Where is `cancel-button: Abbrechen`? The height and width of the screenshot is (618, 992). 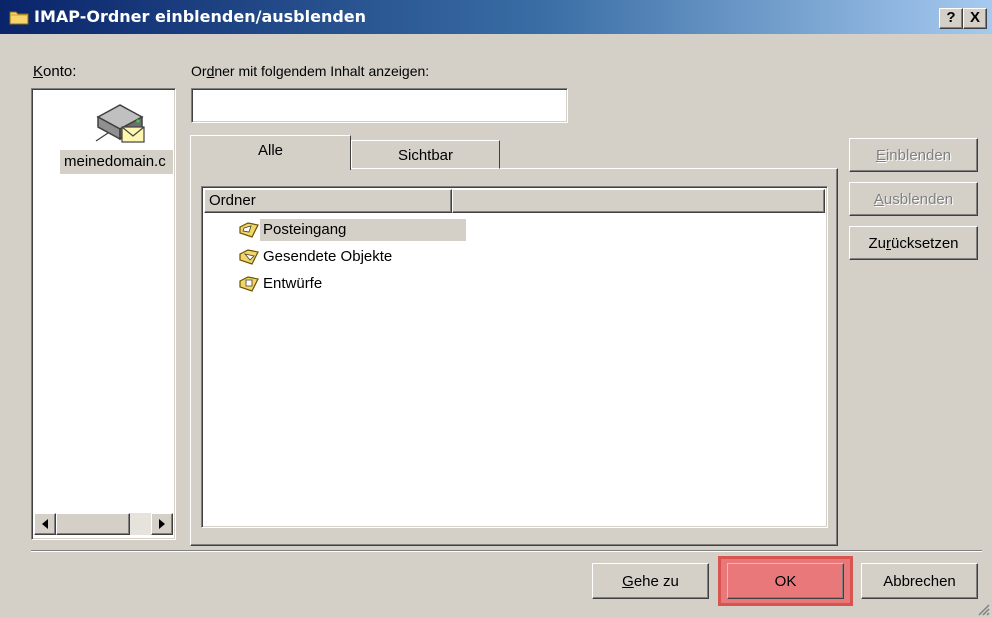 cancel-button: Abbrechen is located at coordinates (919, 581).